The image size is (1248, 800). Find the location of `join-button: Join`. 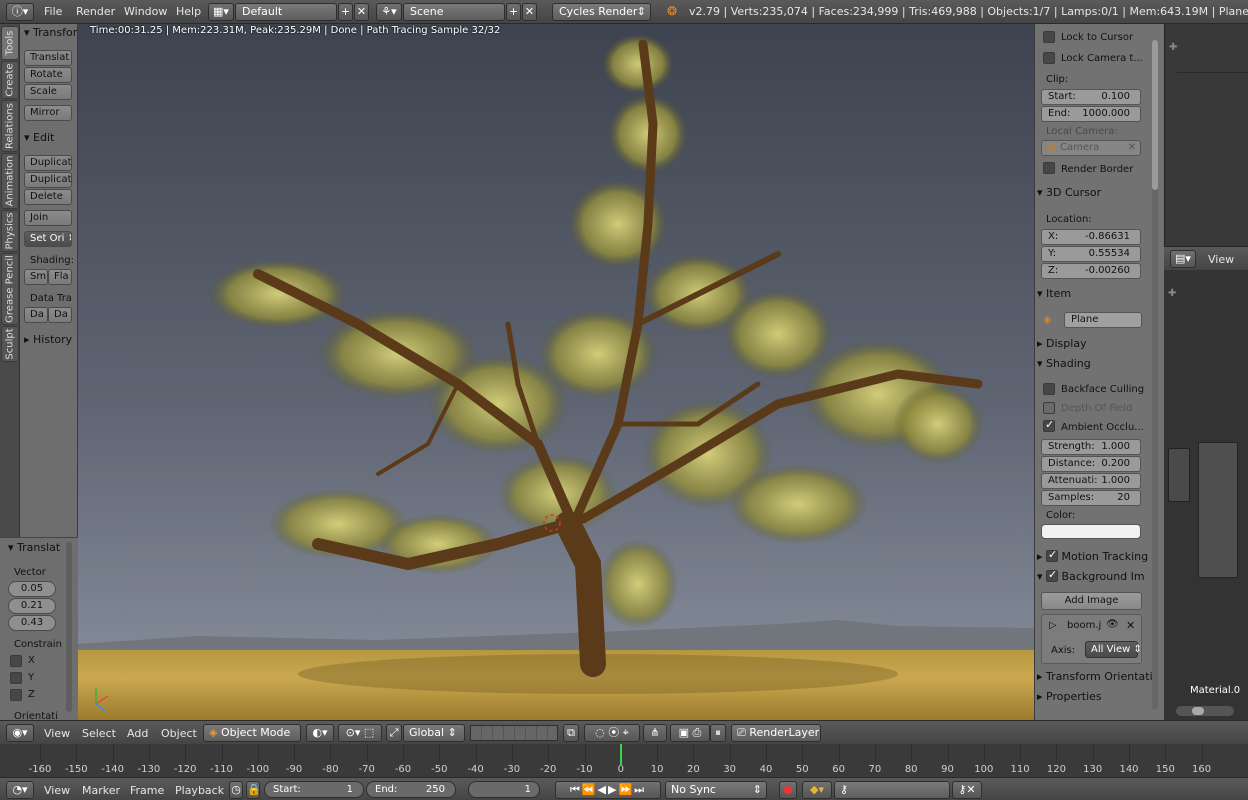

join-button: Join is located at coordinates (48, 218).